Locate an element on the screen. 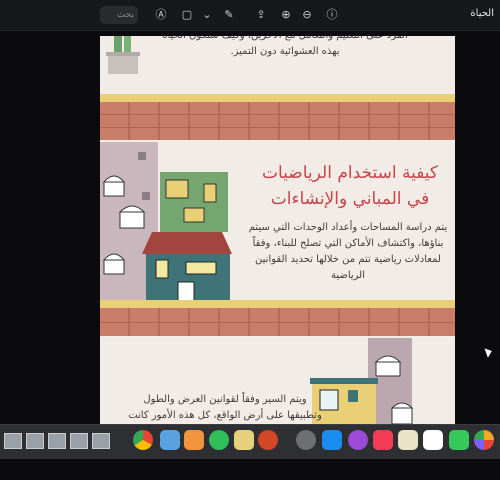 This screenshot has height=480, width=500. notes-icon is located at coordinates (244, 440).